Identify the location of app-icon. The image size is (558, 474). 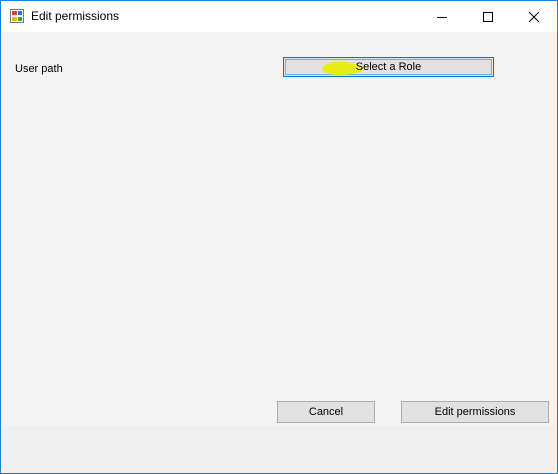
(17, 16).